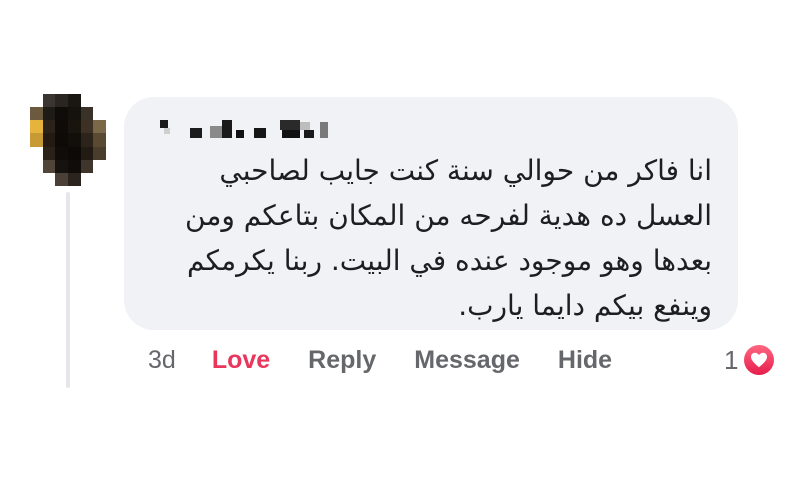 The height and width of the screenshot is (480, 798). What do you see at coordinates (244, 128) in the screenshot?
I see `author-name-obscured` at bounding box center [244, 128].